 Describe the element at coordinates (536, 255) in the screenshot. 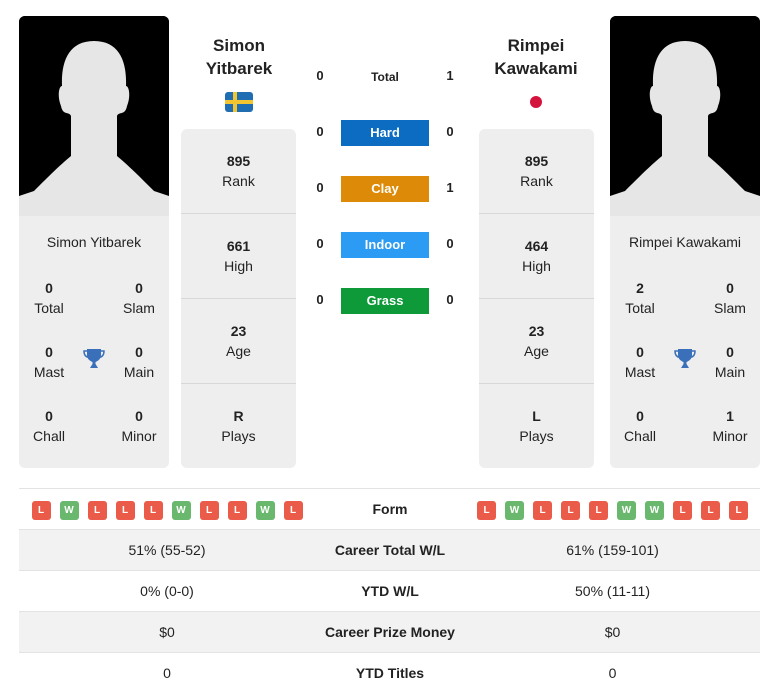

I see `player2-high: 464 High` at that location.